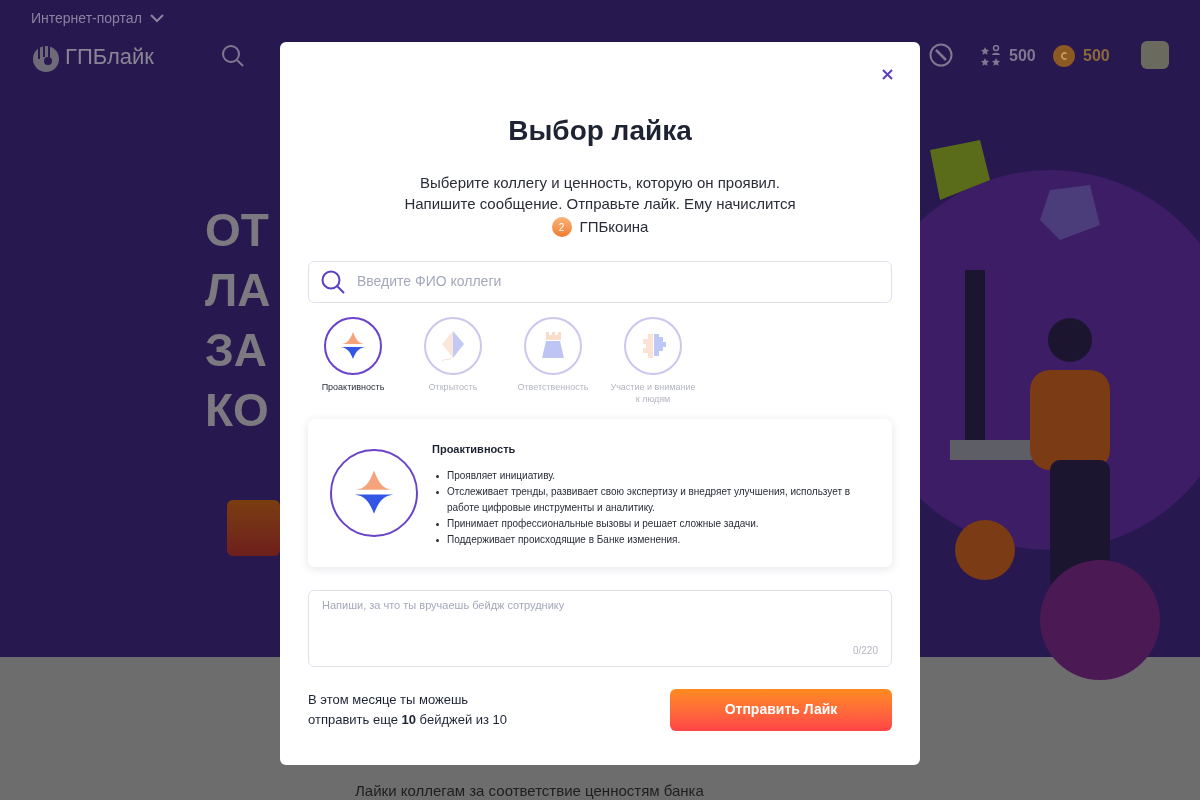 This screenshot has height=800, width=1200. I want to click on character-counter: 0/220, so click(865, 650).